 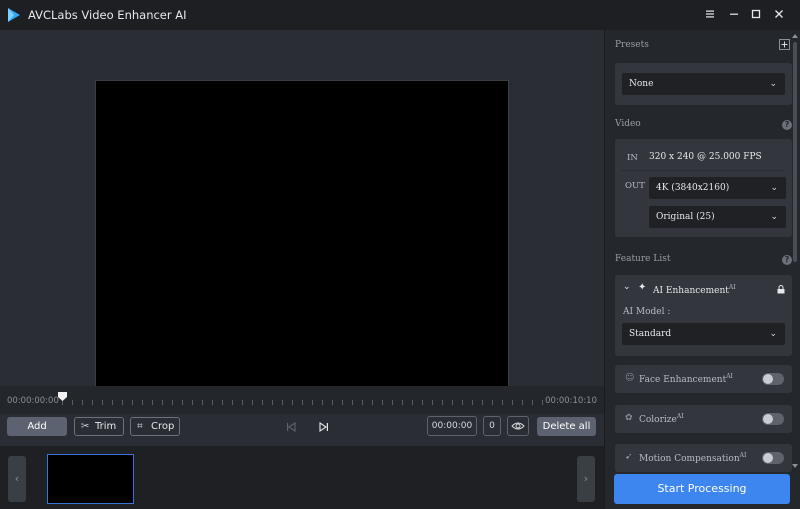 I want to click on ai-enhancement-label: AI Enhancement, so click(x=691, y=291).